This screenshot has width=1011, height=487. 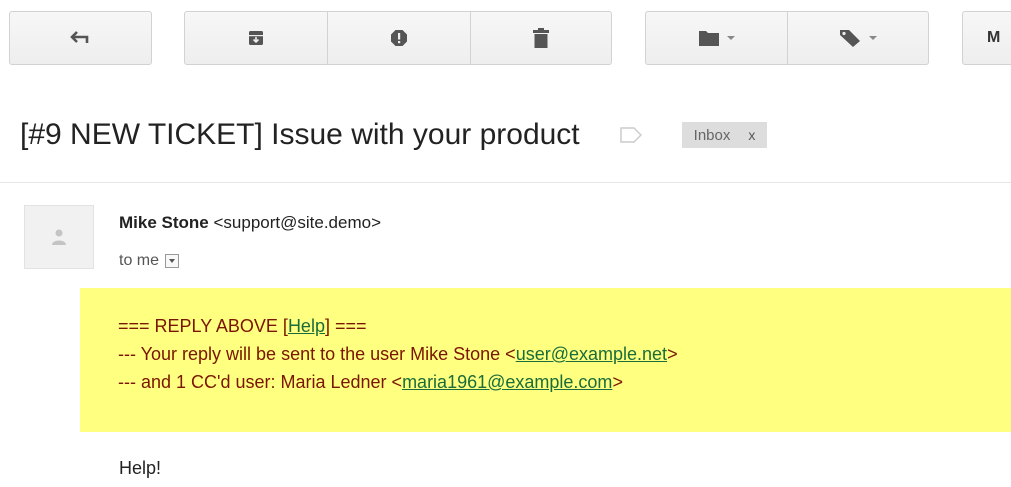 I want to click on avatar, so click(x=59, y=237).